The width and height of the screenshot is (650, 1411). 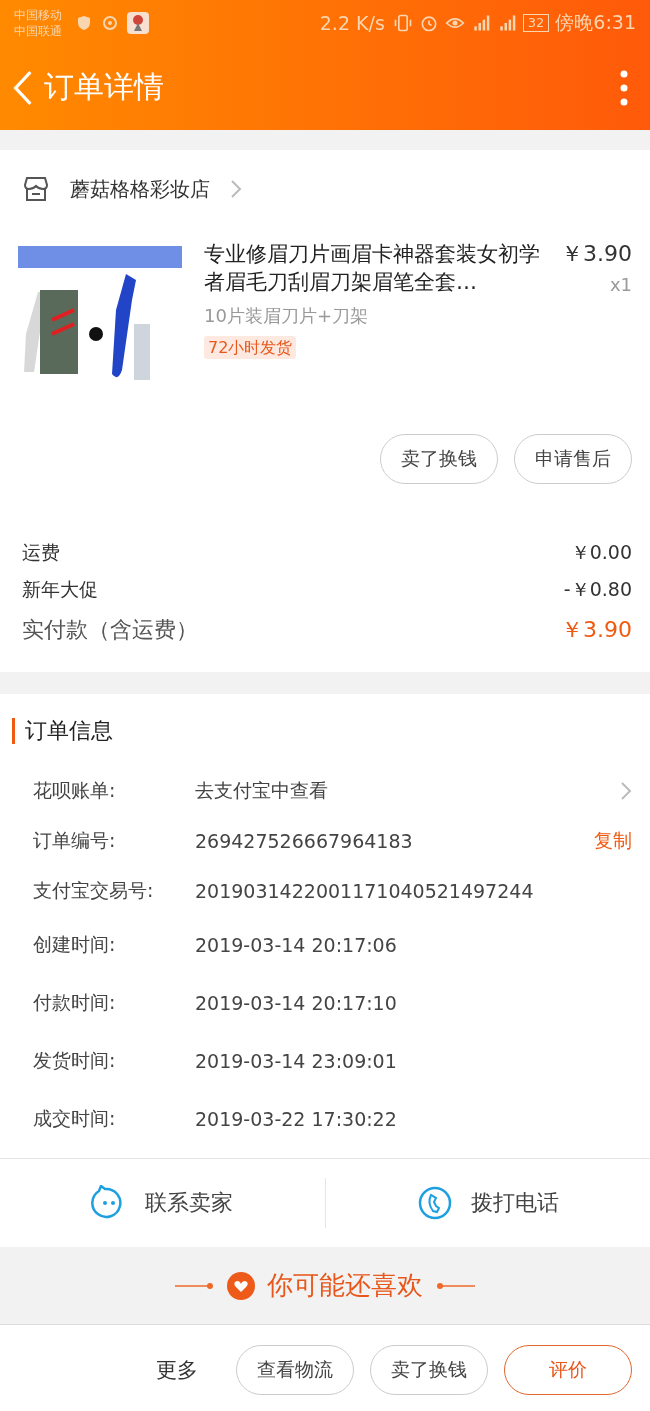 I want to click on info-label: 支付宝交易号:, so click(x=94, y=890).